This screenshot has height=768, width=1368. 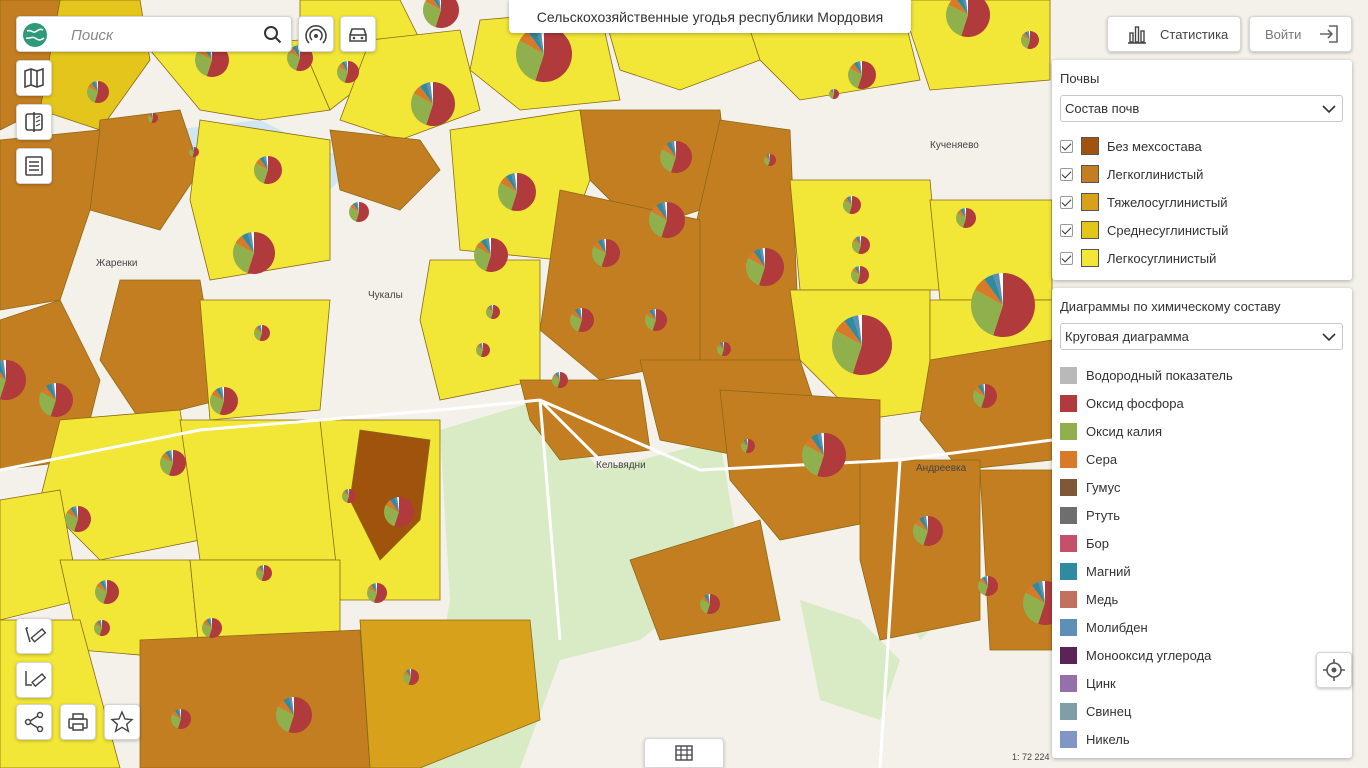 What do you see at coordinates (1144, 202) in the screenshot?
I see `soil-item: Тяжелосуглинистый` at bounding box center [1144, 202].